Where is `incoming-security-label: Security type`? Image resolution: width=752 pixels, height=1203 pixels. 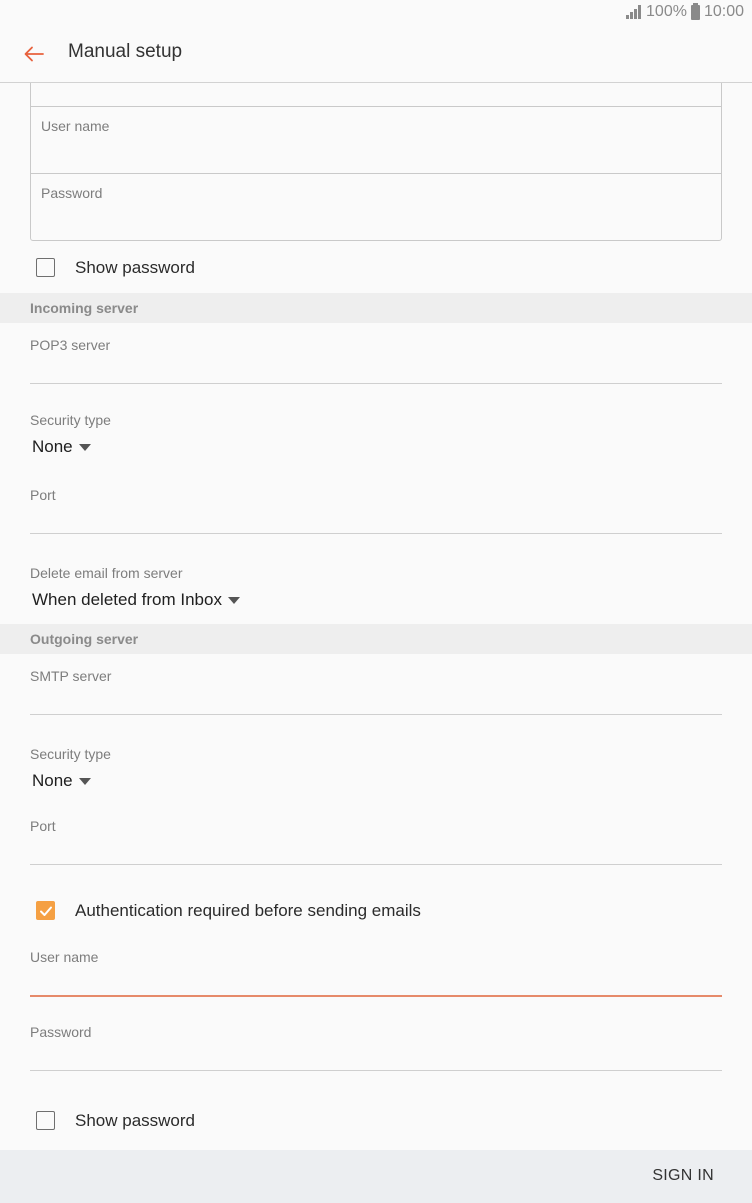 incoming-security-label: Security type is located at coordinates (70, 420).